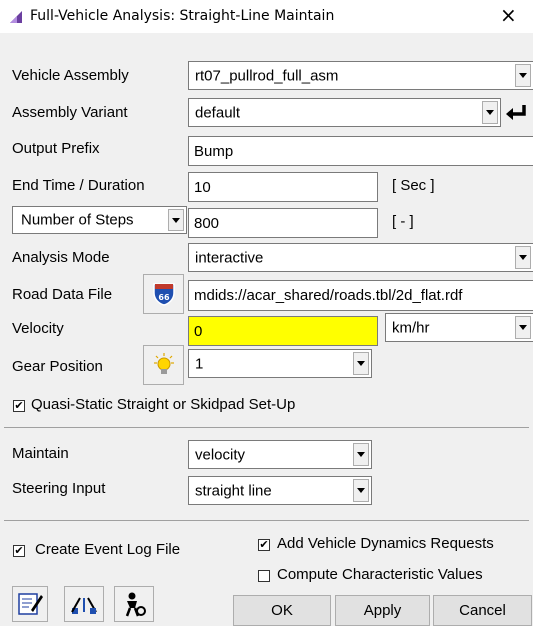 The height and width of the screenshot is (626, 533). What do you see at coordinates (264, 545) in the screenshot?
I see `add-vehicle-dynamics-checkbox: ✔` at bounding box center [264, 545].